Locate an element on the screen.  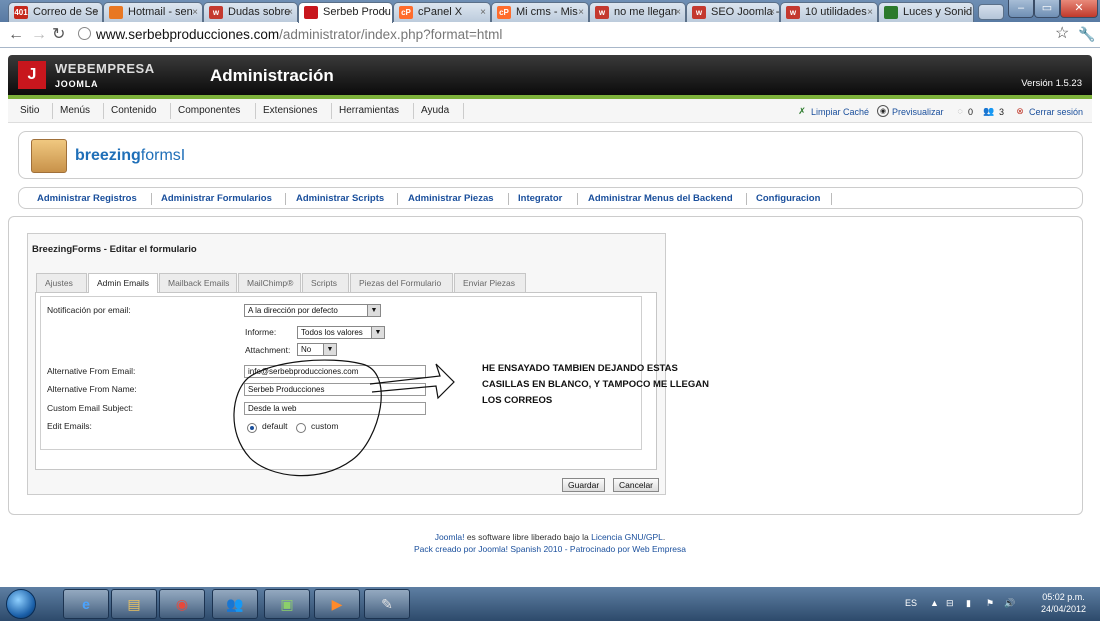
media-player-icon: ▶ is located at coordinates (337, 604).